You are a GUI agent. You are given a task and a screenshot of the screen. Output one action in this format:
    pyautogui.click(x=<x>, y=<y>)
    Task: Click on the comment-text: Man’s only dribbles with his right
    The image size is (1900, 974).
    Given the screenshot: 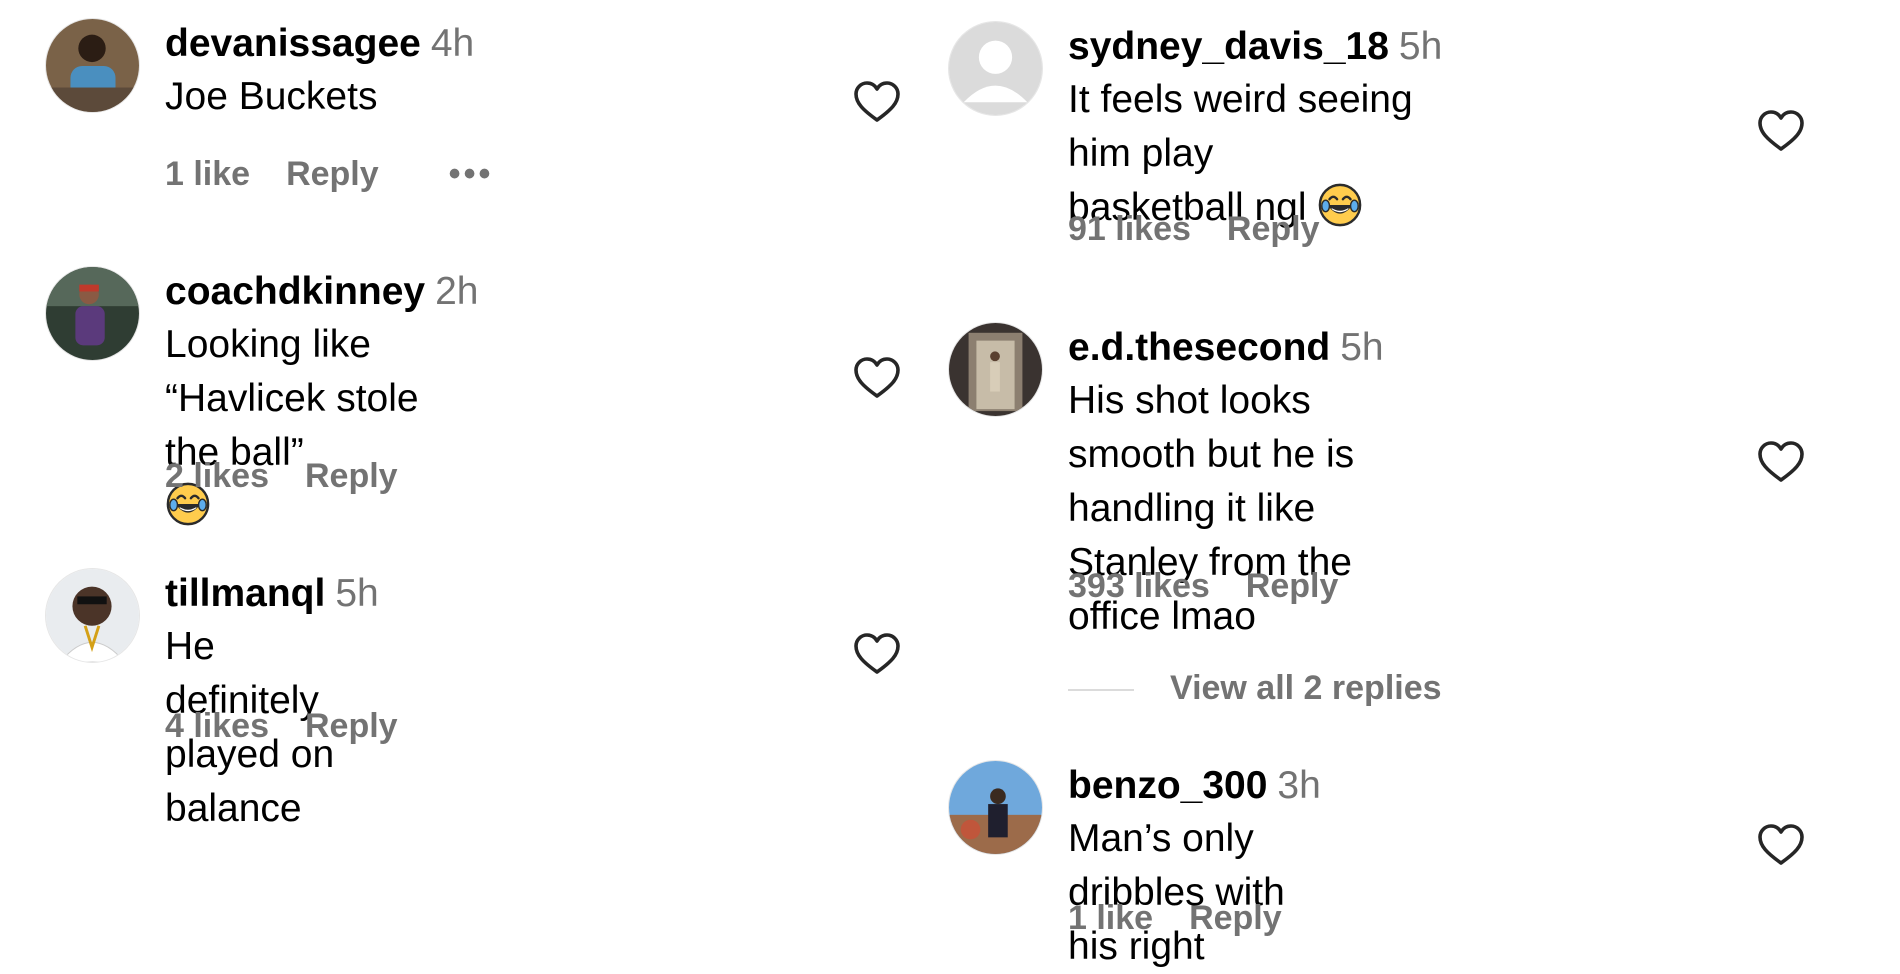 What is the action you would take?
    pyautogui.click(x=1176, y=892)
    